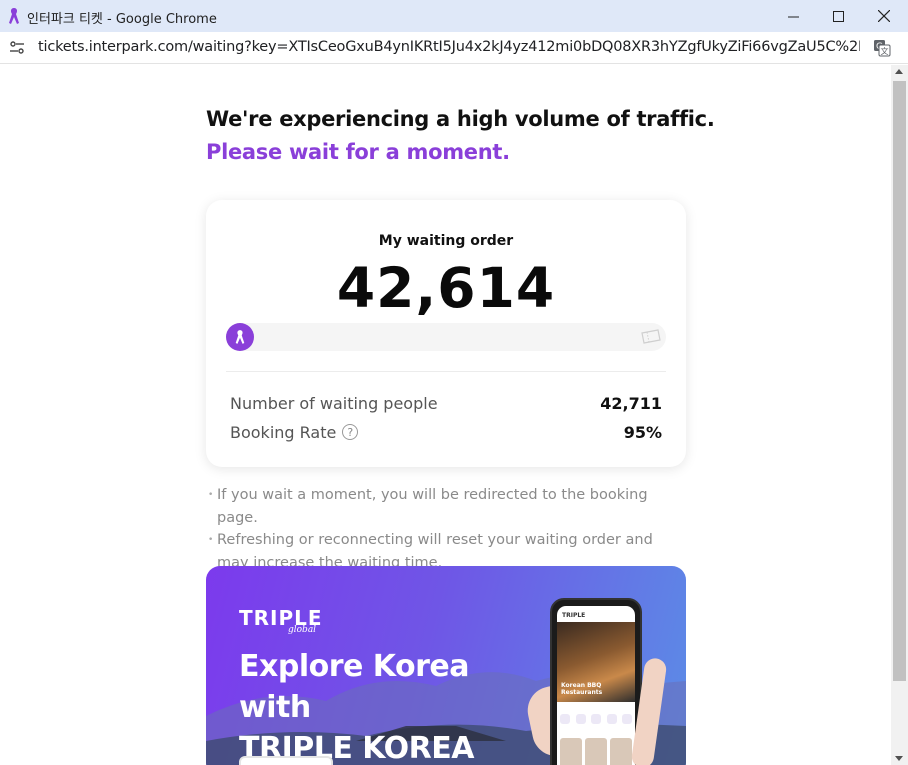 This screenshot has height=765, width=908. Describe the element at coordinates (574, 615) in the screenshot. I see `phone-app-name: TRIPLE` at that location.